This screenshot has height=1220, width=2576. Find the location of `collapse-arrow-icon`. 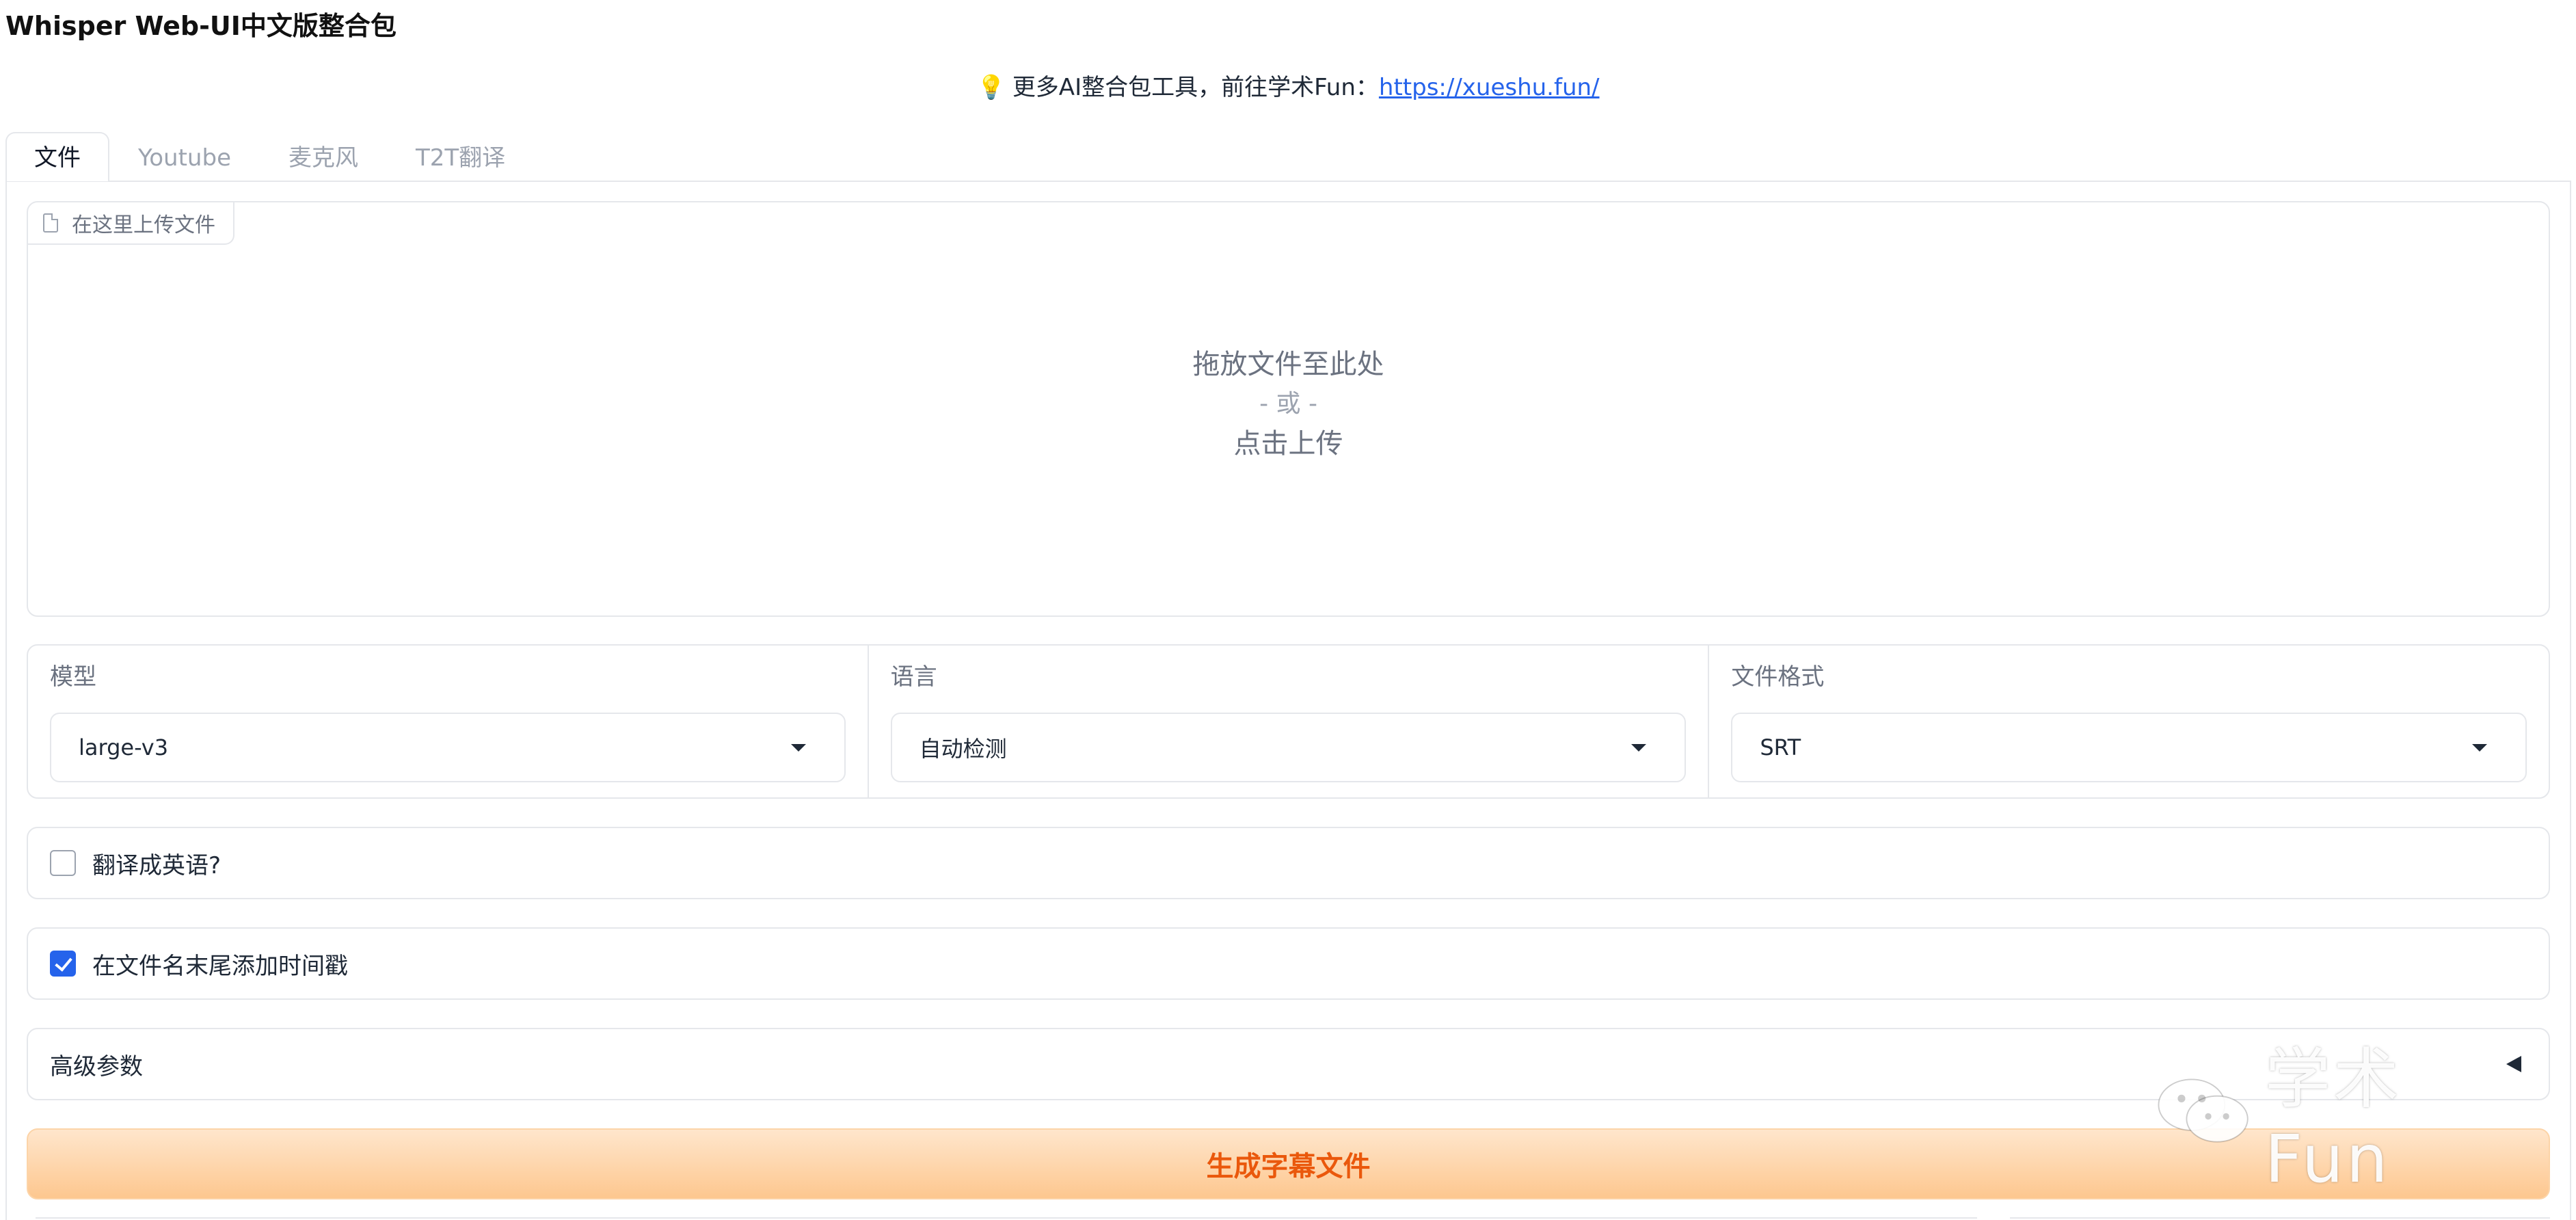

collapse-arrow-icon is located at coordinates (2513, 1064).